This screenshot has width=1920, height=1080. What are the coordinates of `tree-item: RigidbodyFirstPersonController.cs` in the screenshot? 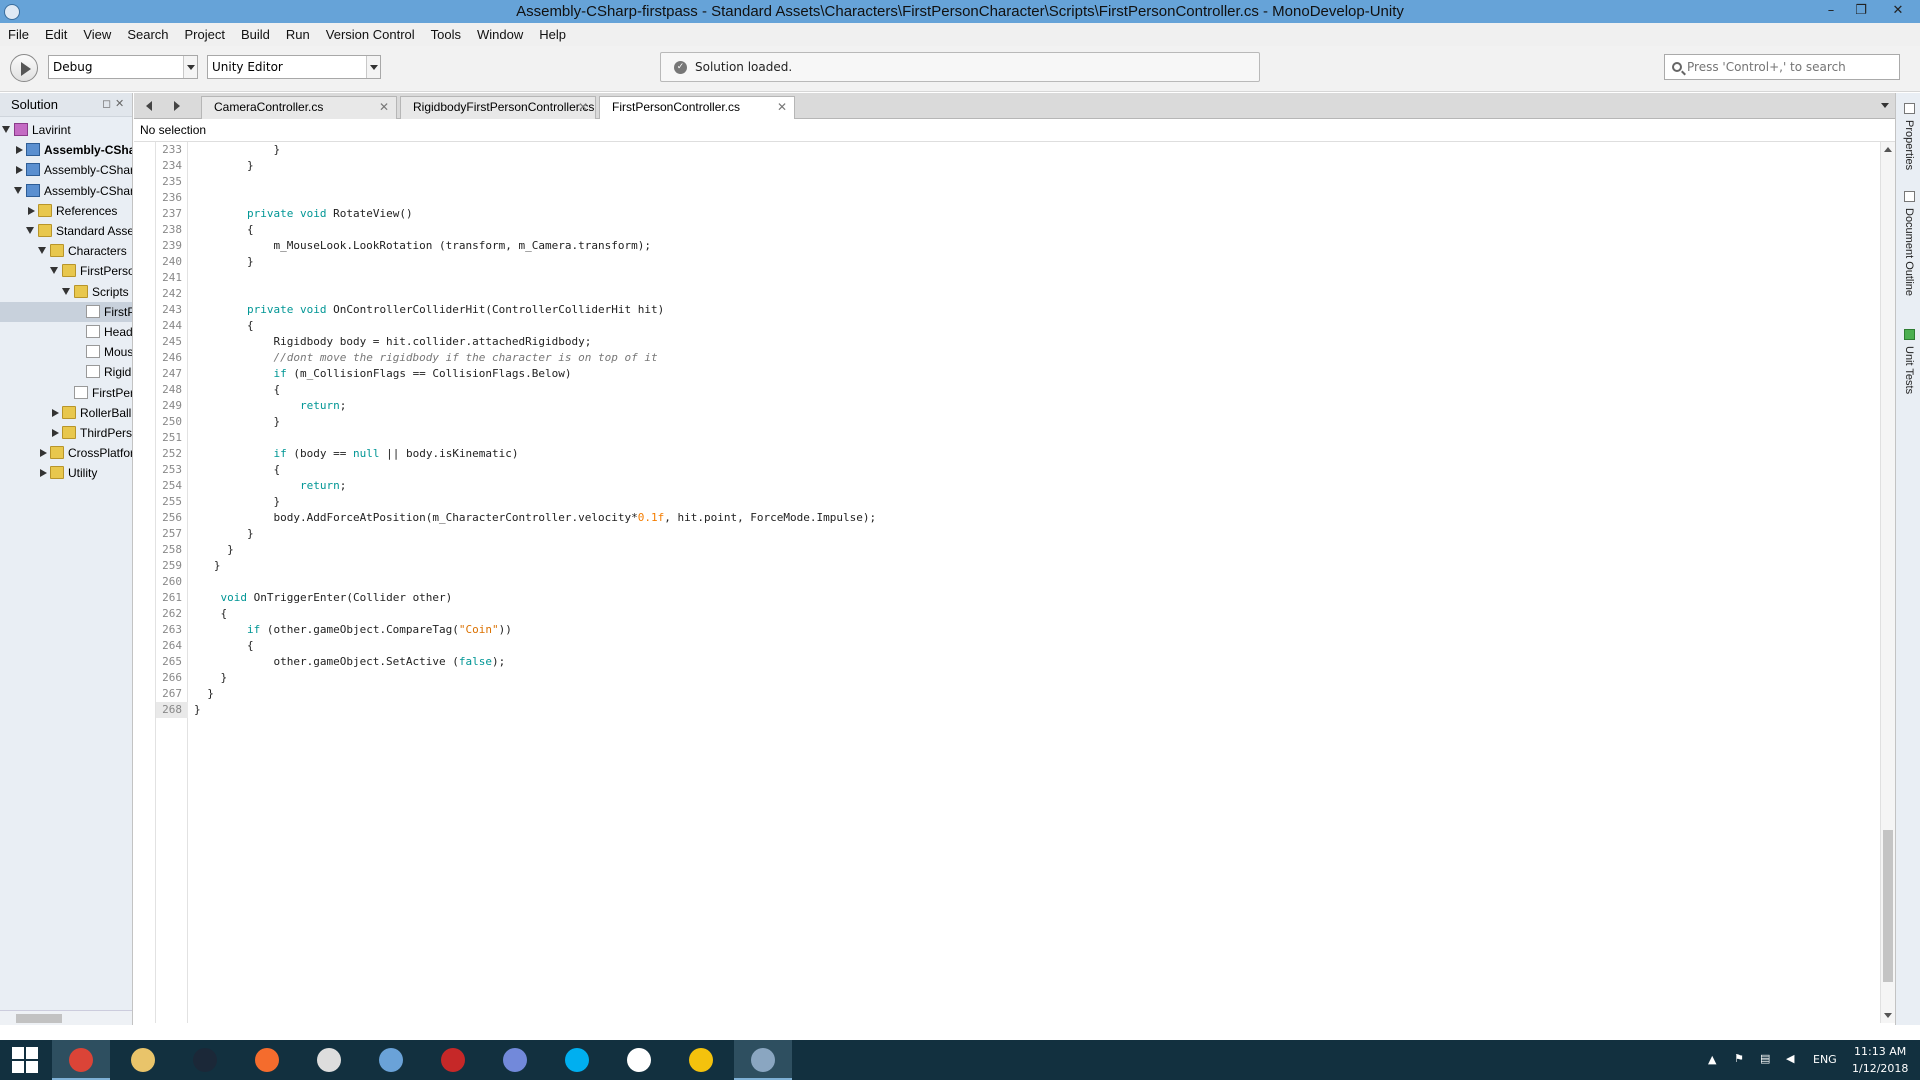 It's located at (66, 372).